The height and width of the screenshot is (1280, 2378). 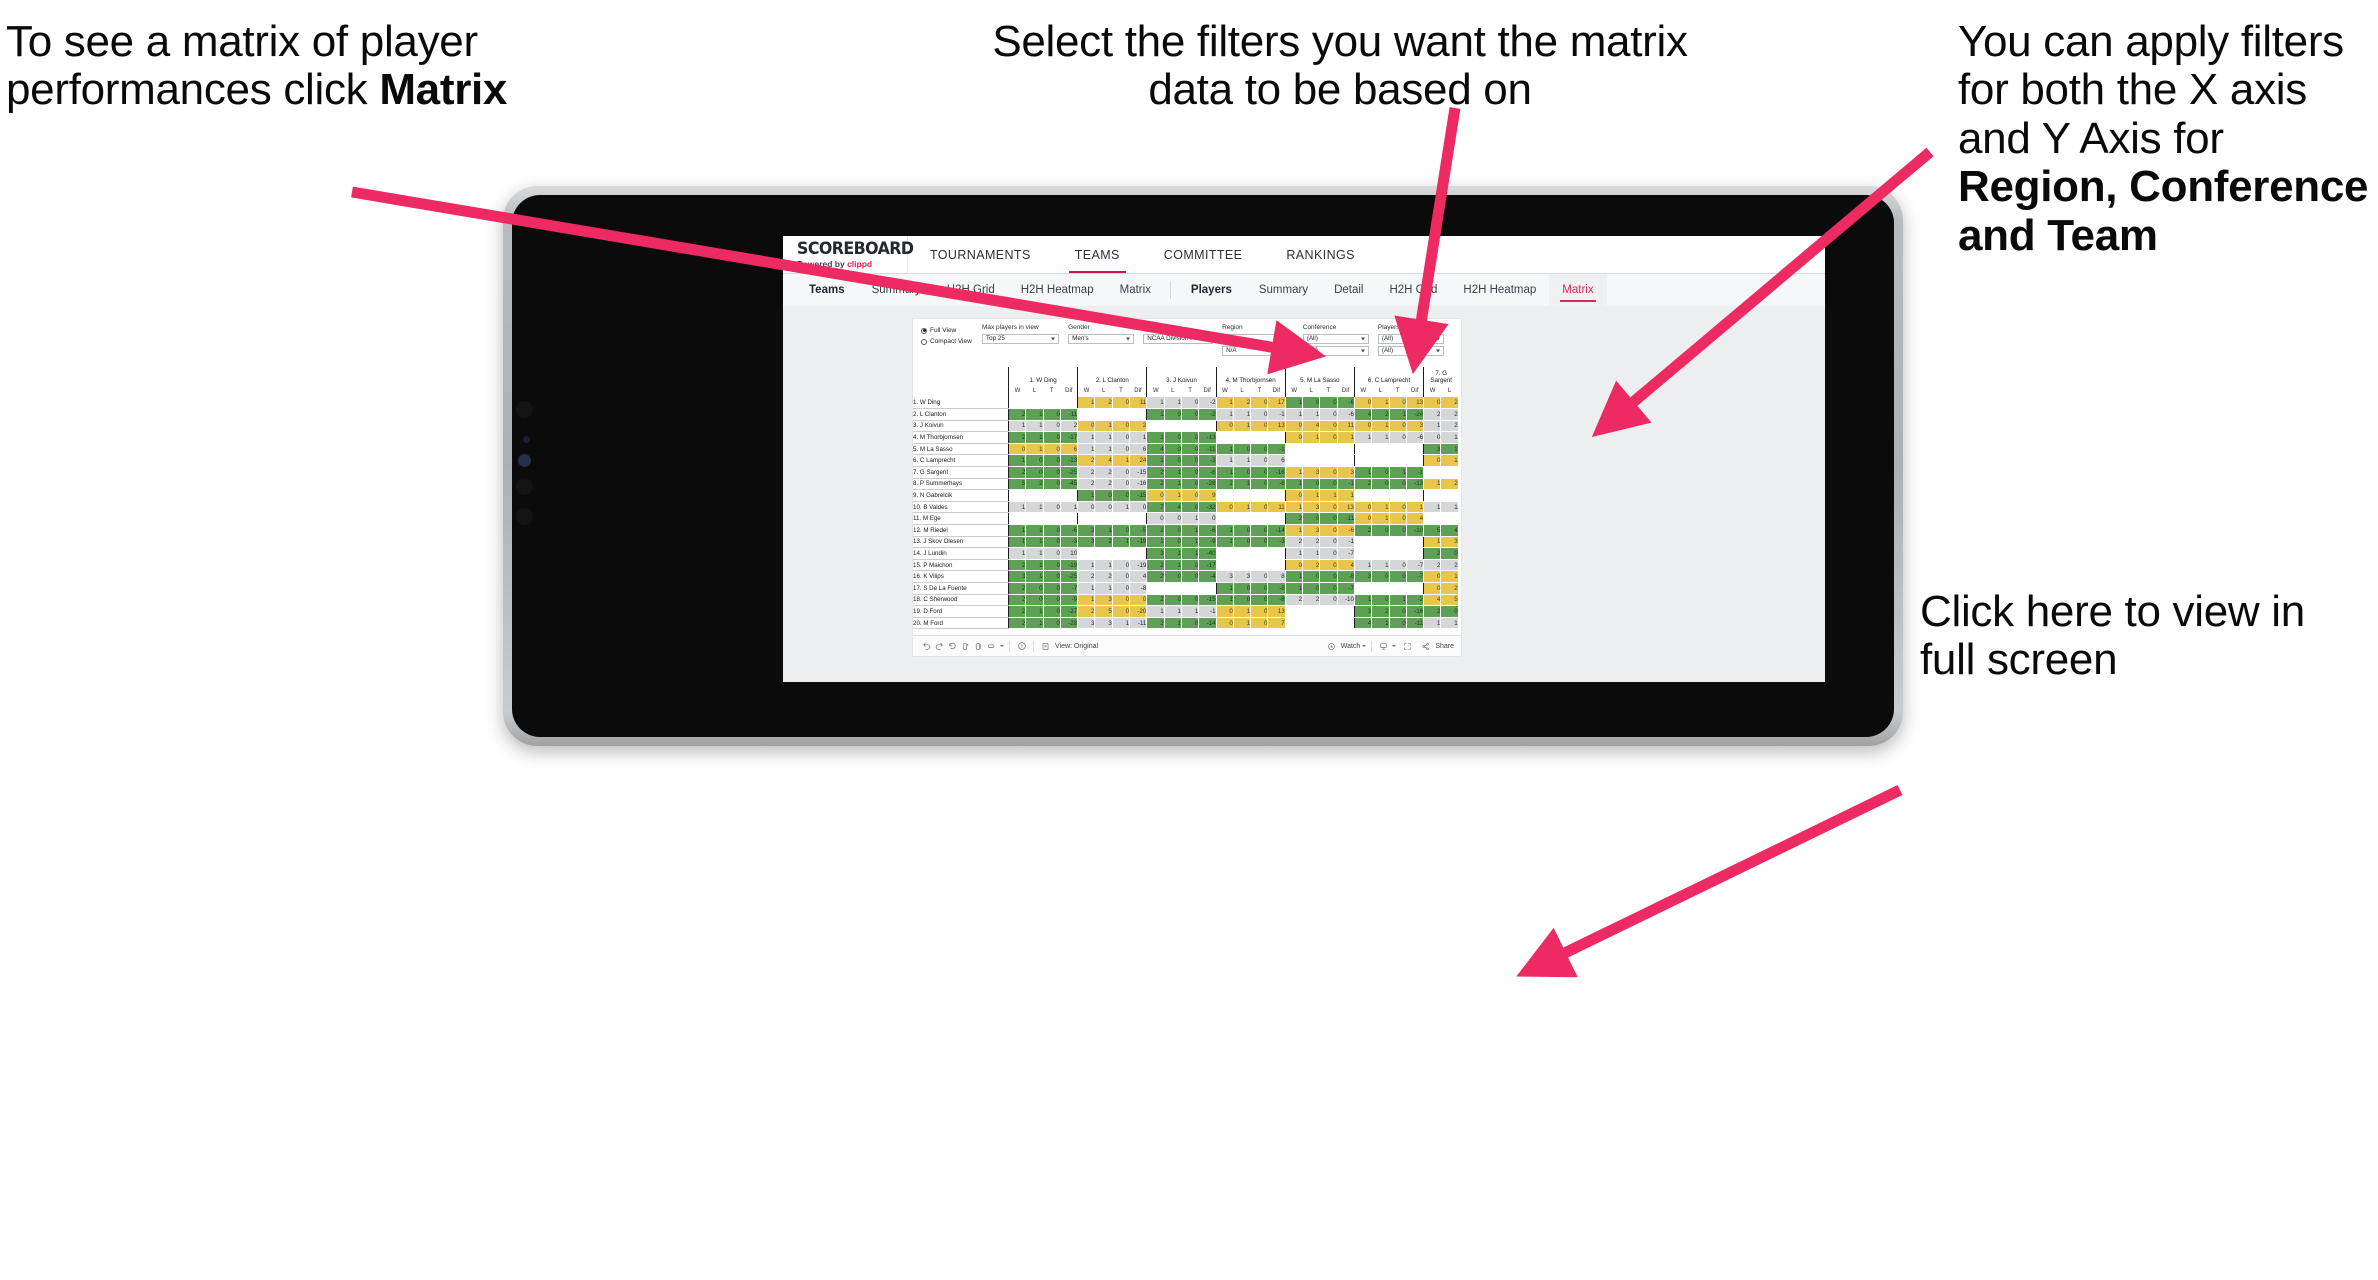 What do you see at coordinates (1069, 611) in the screenshot?
I see `matrix-data-cell: -27` at bounding box center [1069, 611].